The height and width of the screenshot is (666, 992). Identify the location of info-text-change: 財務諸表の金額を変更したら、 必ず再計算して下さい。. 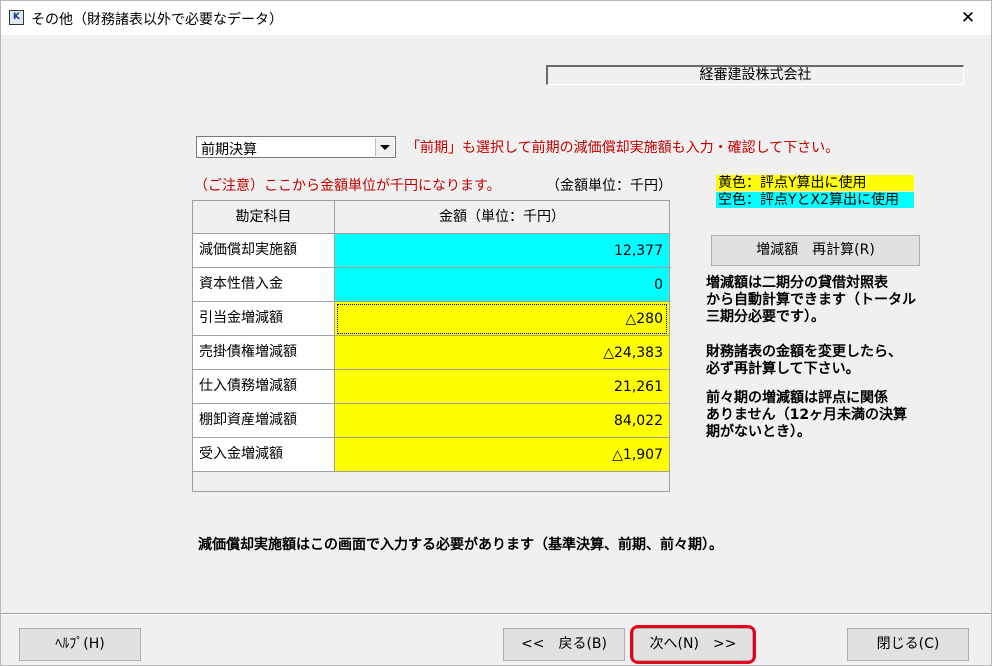
(804, 360).